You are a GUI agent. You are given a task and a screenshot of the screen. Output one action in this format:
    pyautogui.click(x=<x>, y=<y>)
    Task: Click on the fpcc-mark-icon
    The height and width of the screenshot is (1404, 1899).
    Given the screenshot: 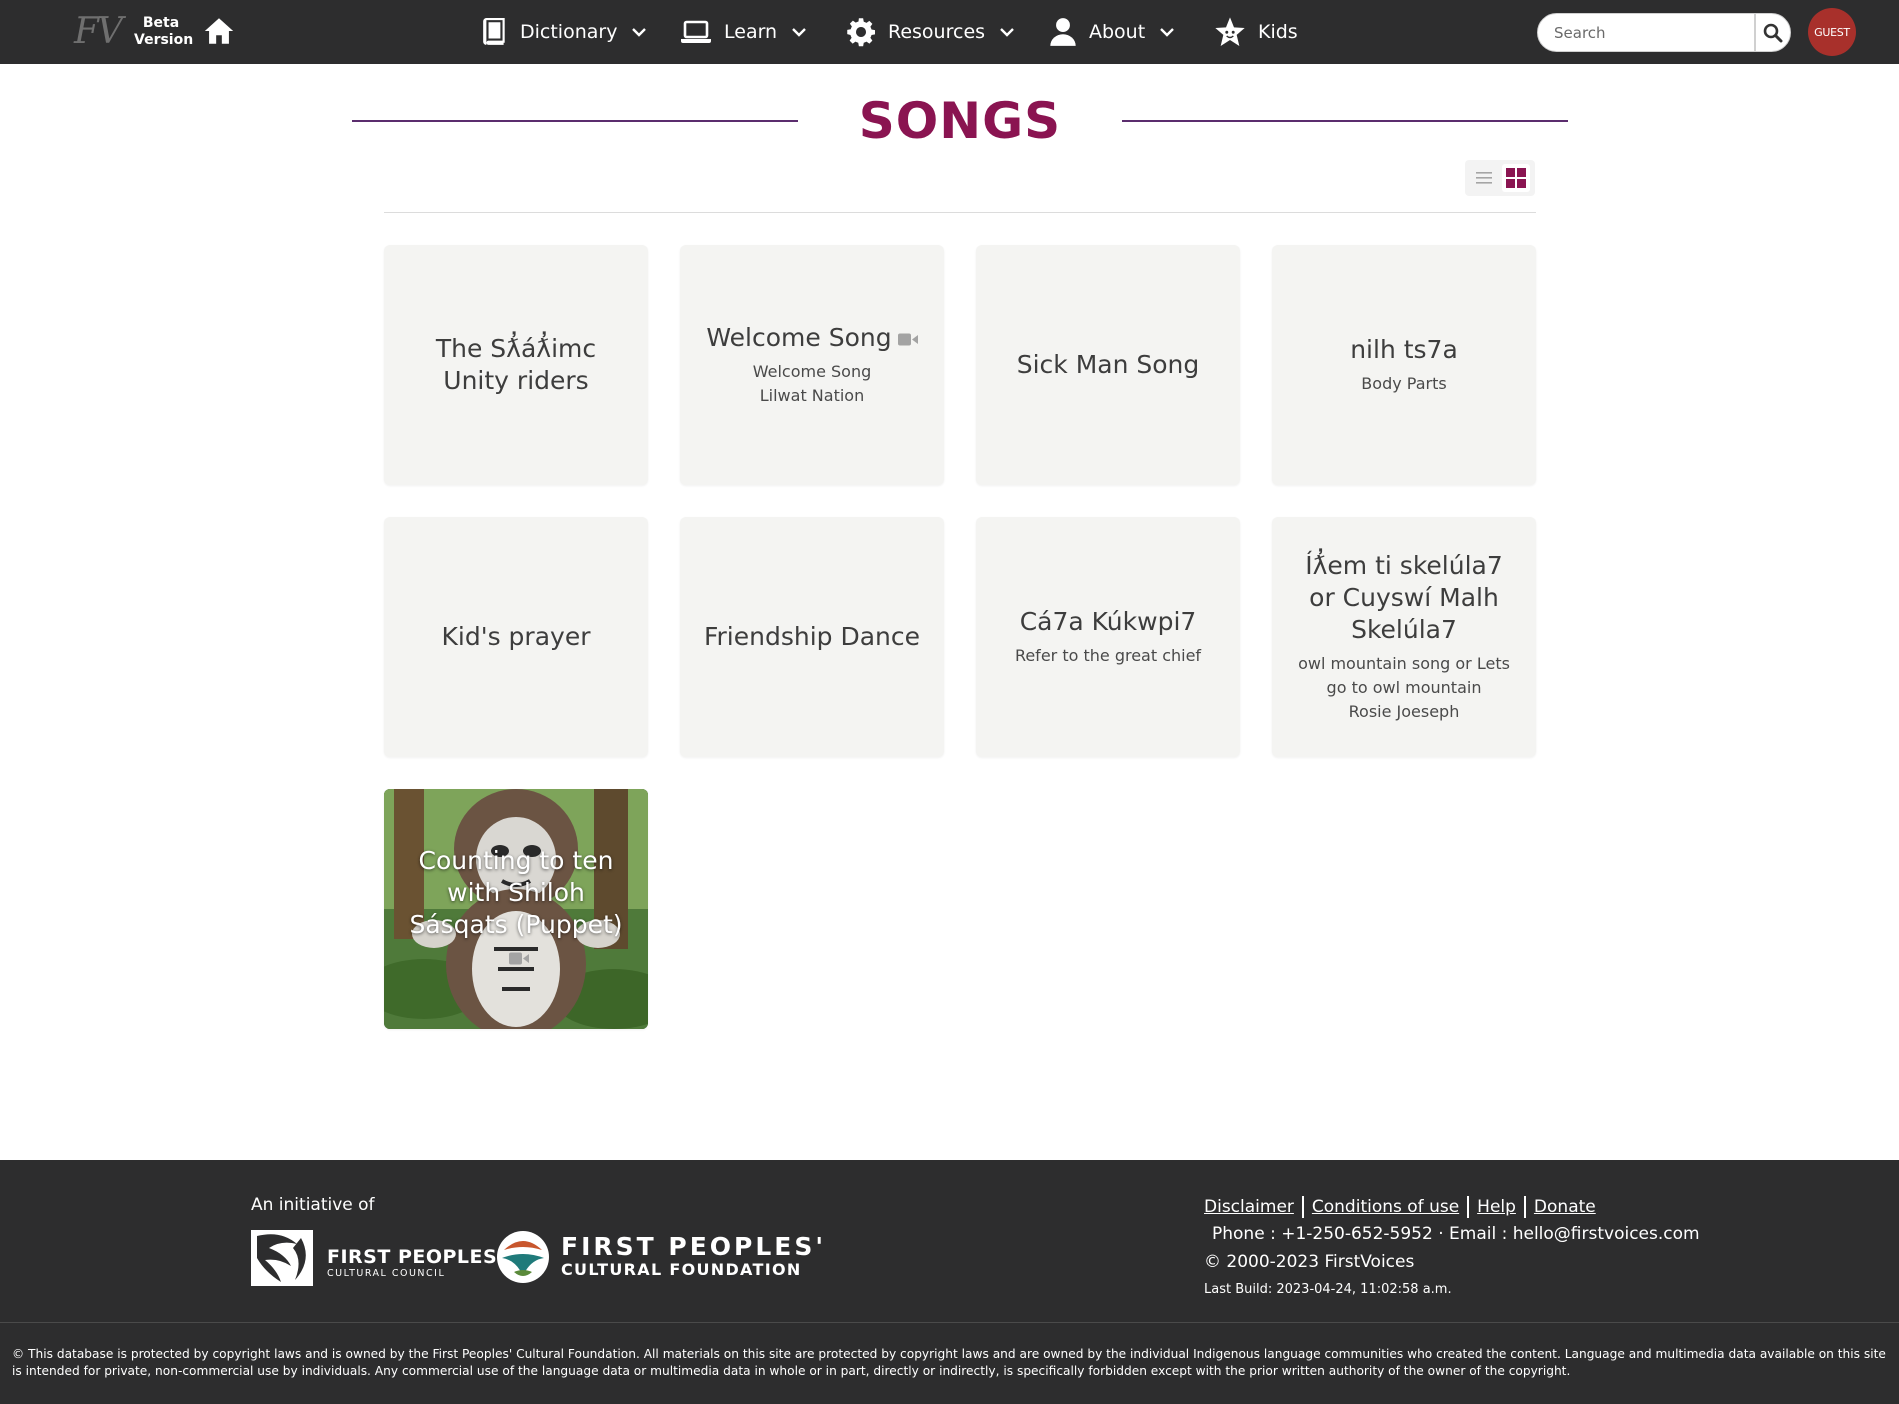 What is the action you would take?
    pyautogui.click(x=282, y=1258)
    